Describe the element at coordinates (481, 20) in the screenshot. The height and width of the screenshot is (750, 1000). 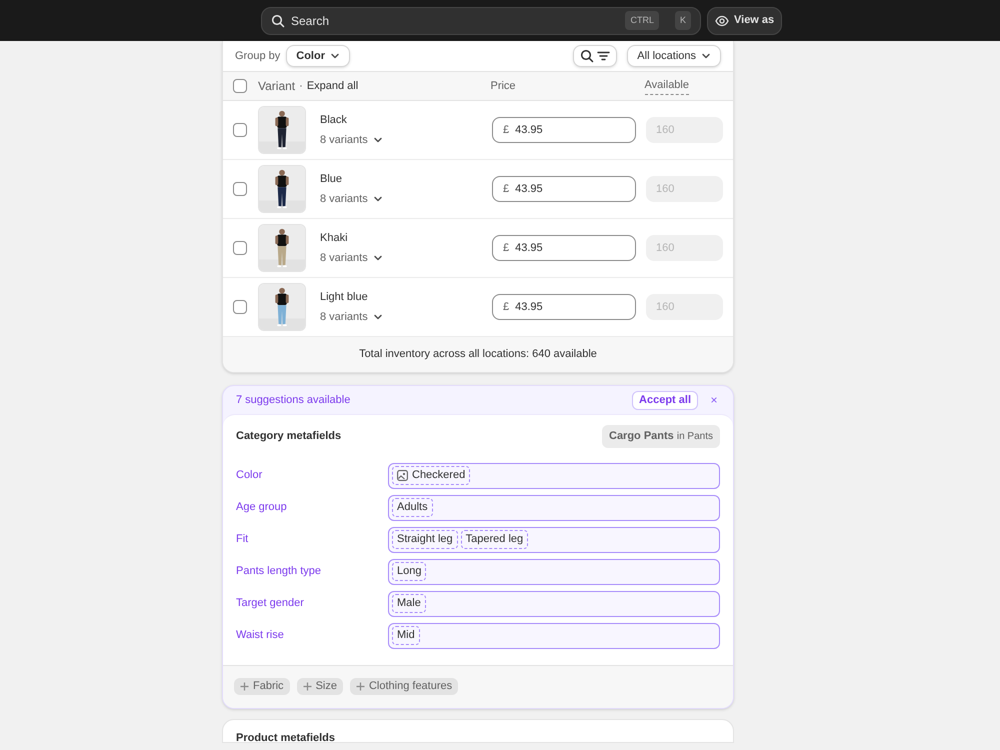
I see `search-field: Search CTRL K` at that location.